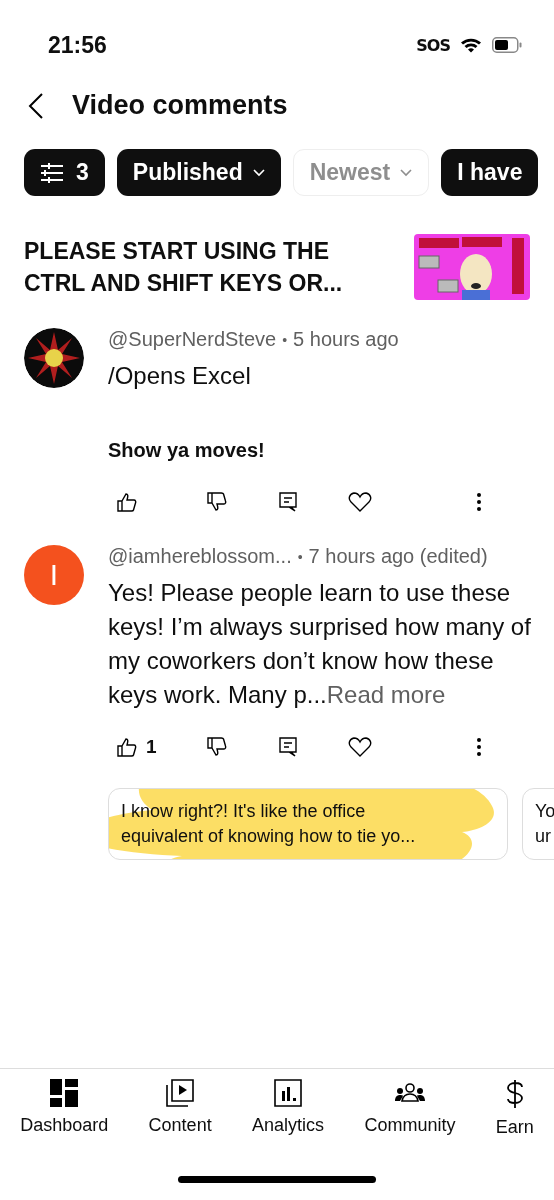 The height and width of the screenshot is (1200, 554). I want to click on comment-text: Show ya moves!, so click(187, 450).